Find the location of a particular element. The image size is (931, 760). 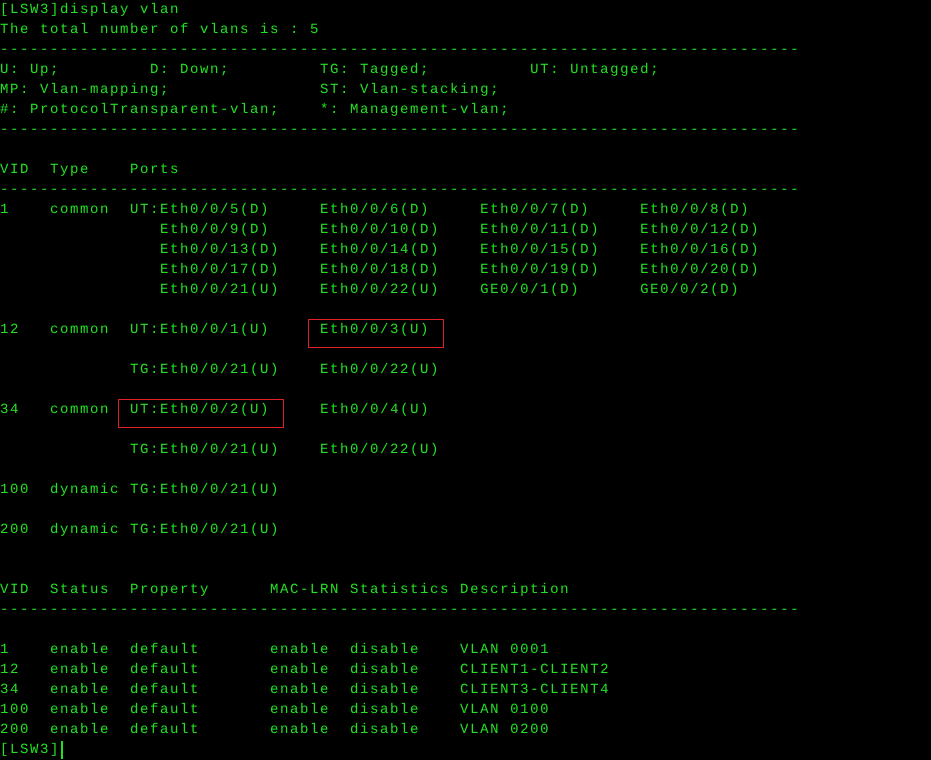

terminal-text: Eth0/0/9(D) Eth0/0/10(D) Eth0/0/11(D) Eth0/0/12(D) is located at coordinates (459, 230).